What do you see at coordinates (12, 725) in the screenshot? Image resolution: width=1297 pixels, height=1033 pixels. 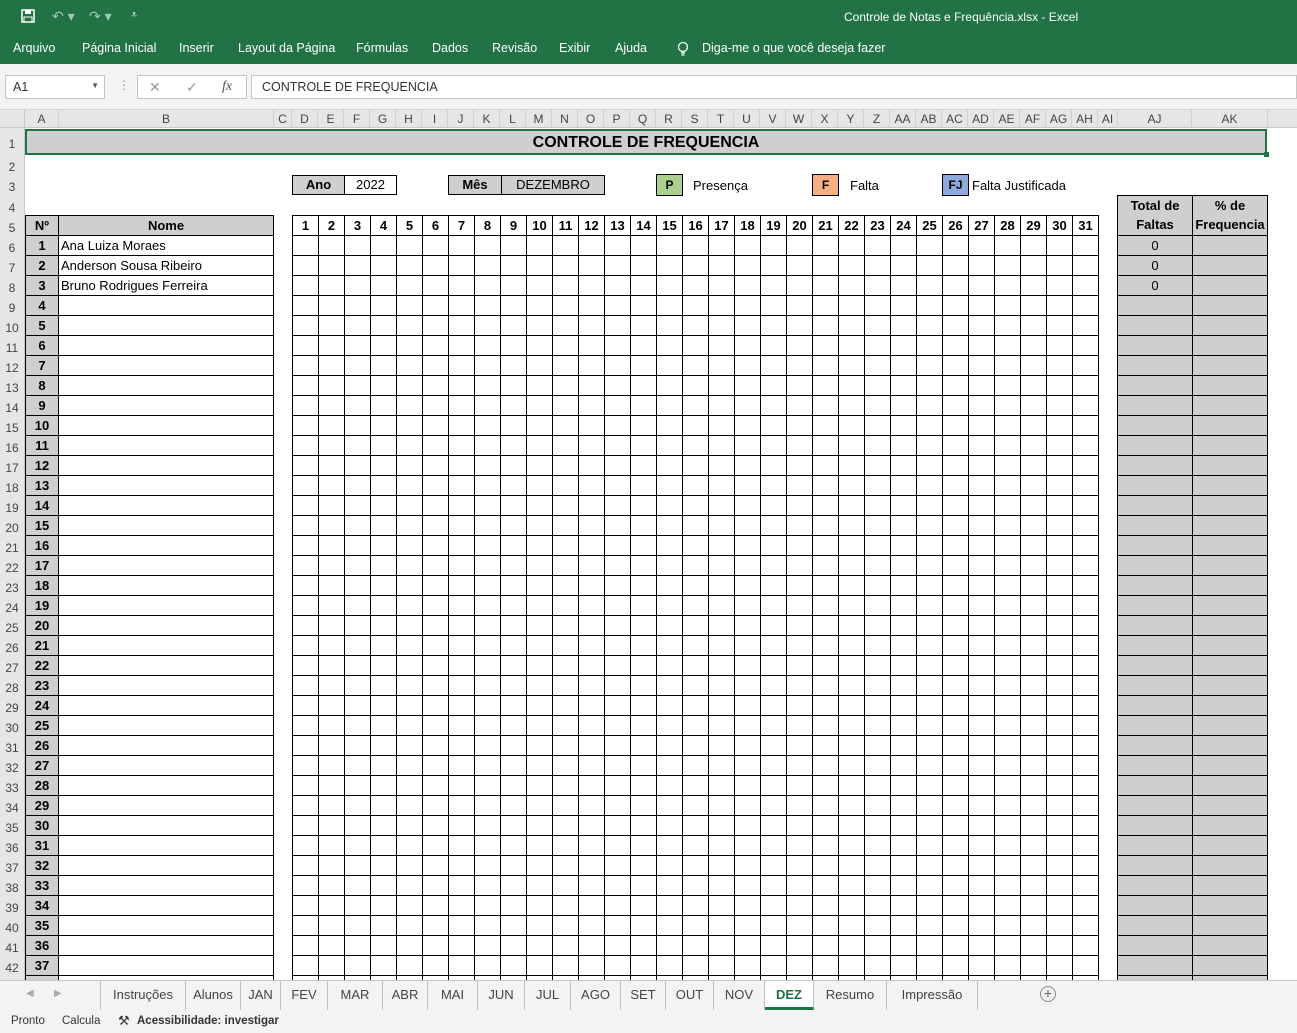 I see `row-header: 30` at bounding box center [12, 725].